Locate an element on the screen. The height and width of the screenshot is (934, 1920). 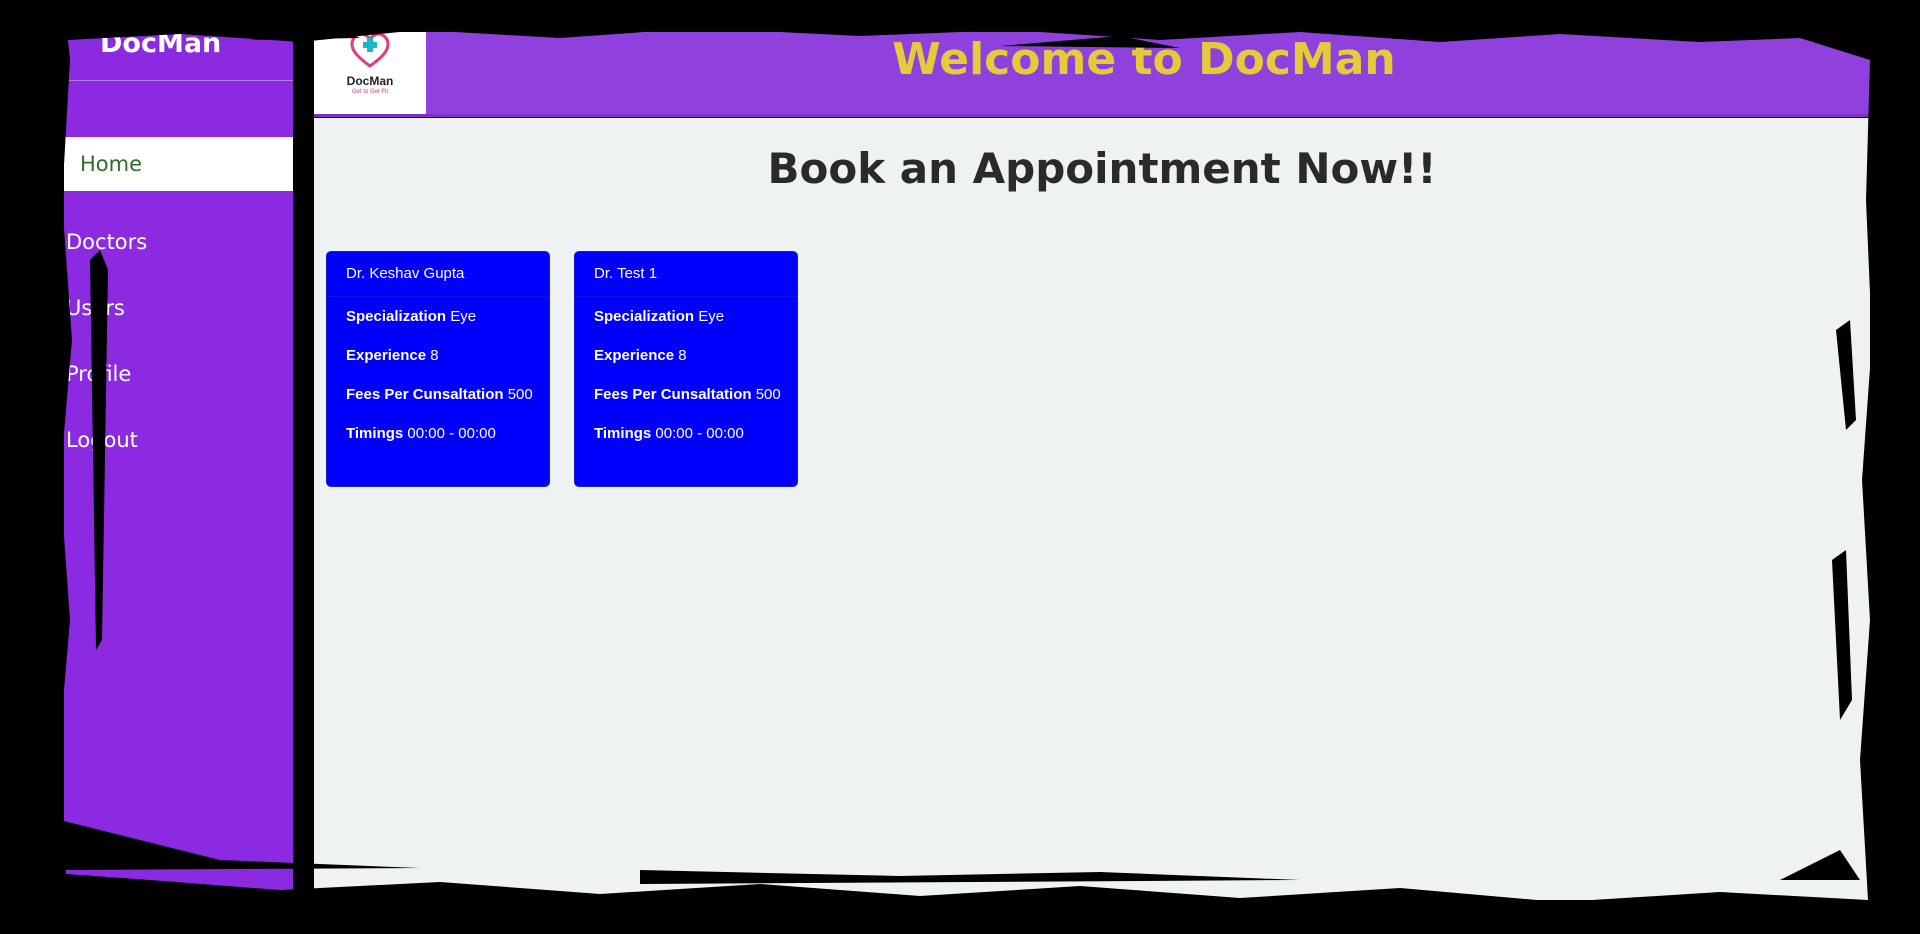
sidebar-item-profile: Profile is located at coordinates (178, 374).